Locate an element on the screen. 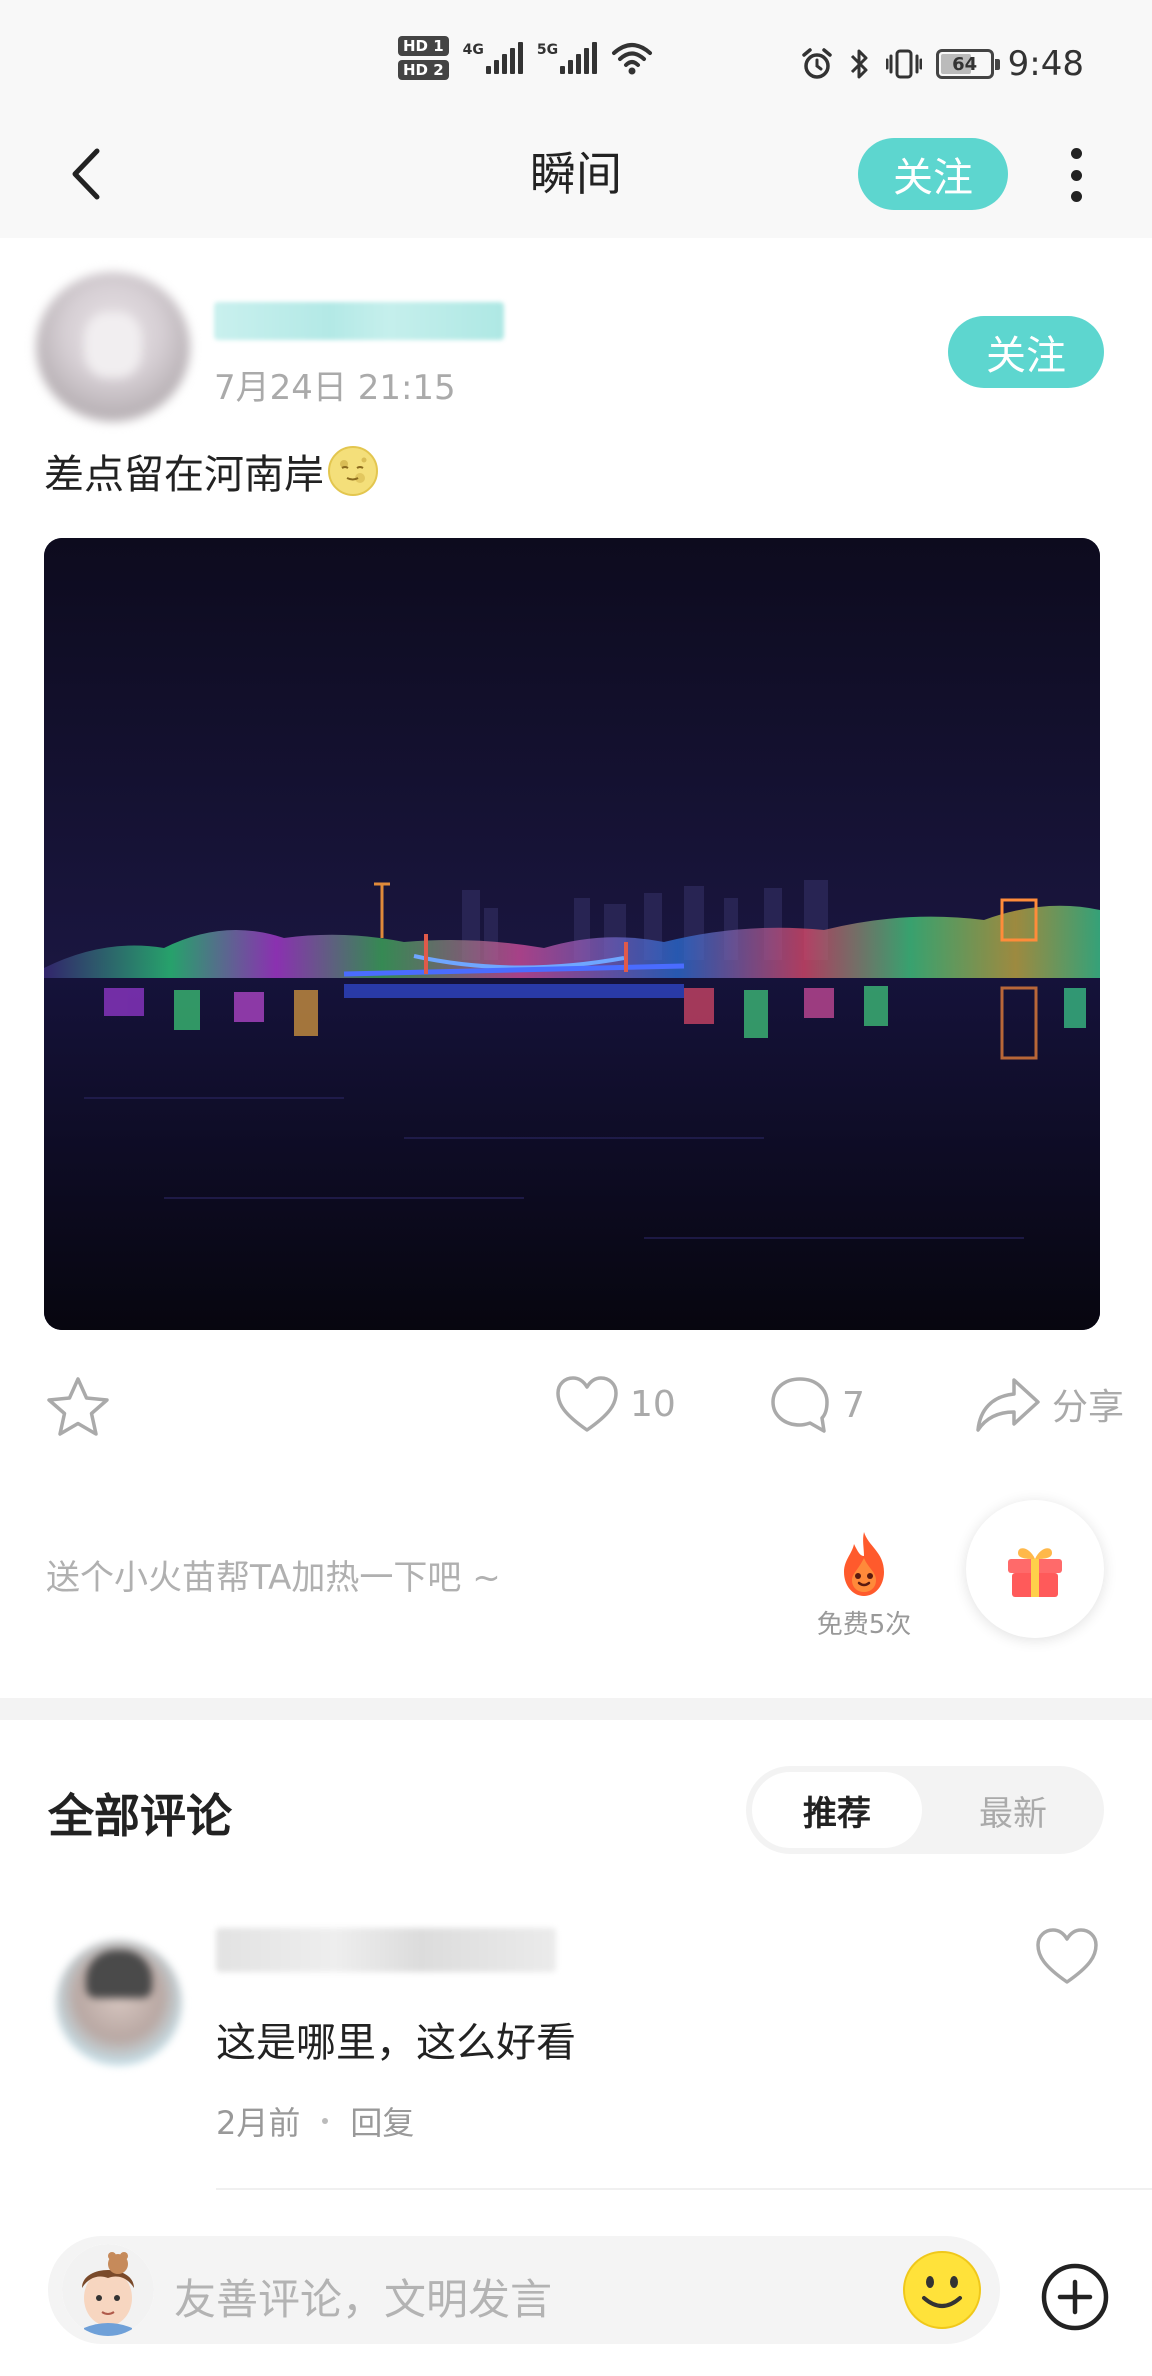 This screenshot has width=1152, height=2376. favorite-button is located at coordinates (78, 1407).